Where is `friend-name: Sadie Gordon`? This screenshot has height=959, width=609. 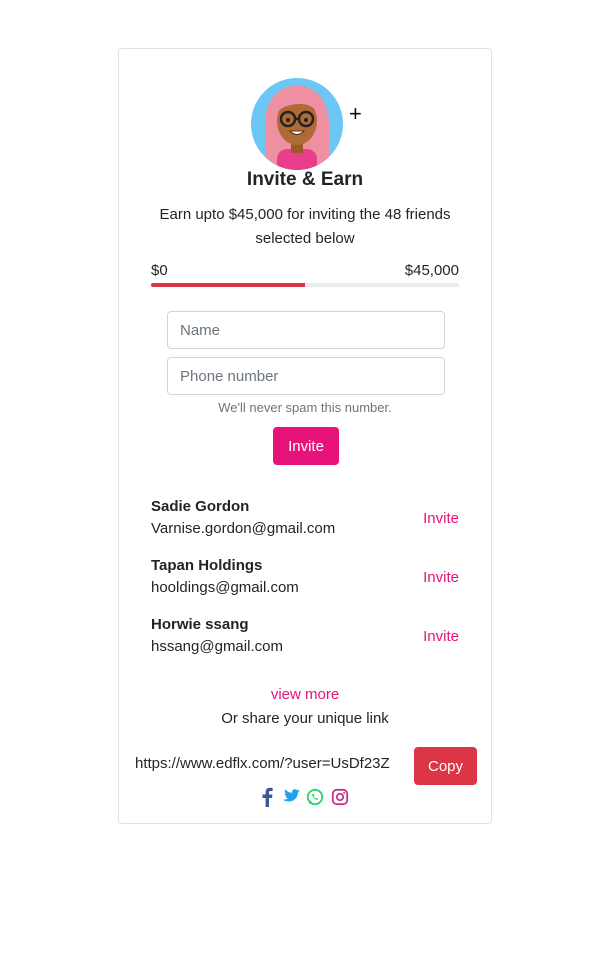 friend-name: Sadie Gordon is located at coordinates (200, 506).